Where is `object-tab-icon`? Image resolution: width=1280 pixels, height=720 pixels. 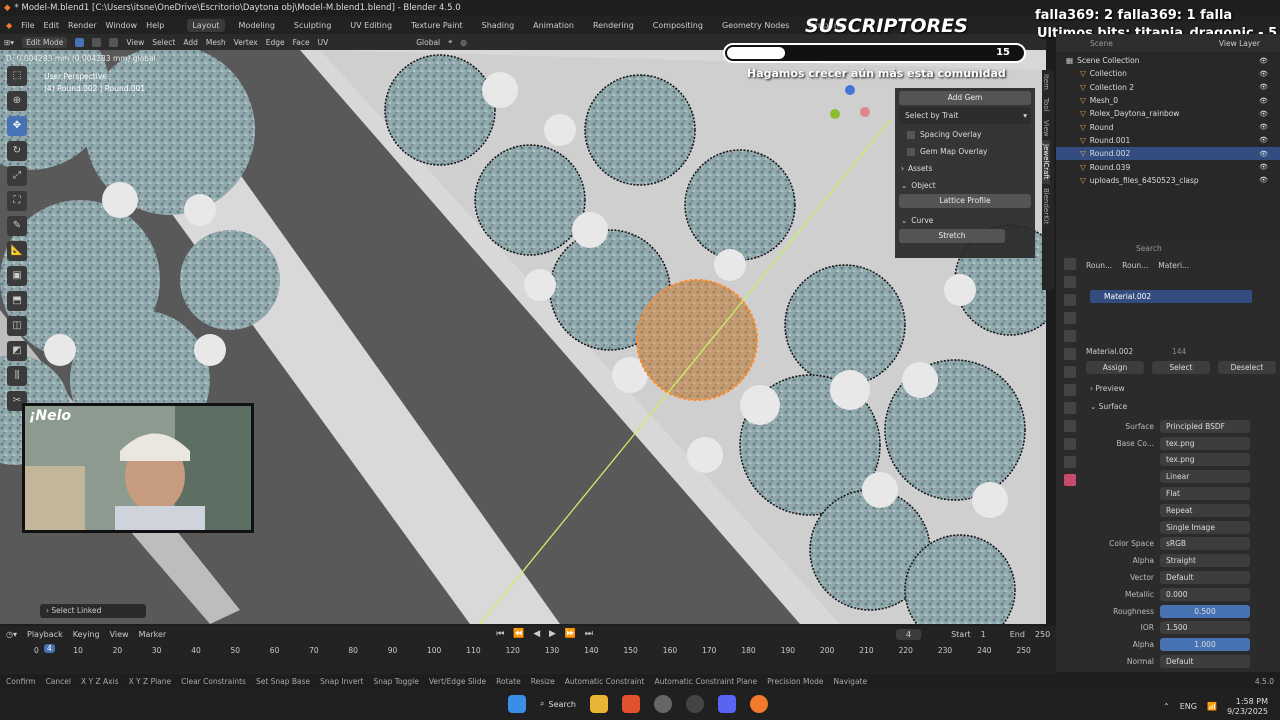
object-tab-icon is located at coordinates (1070, 372).